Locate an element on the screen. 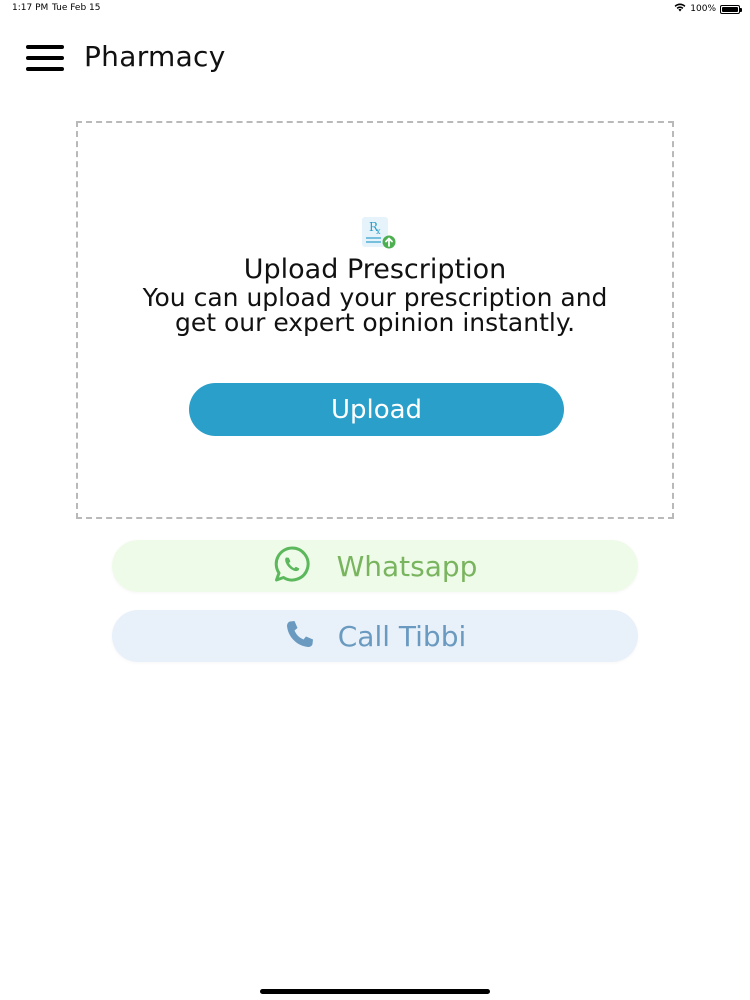 This screenshot has width=750, height=1000. upload-button: Upload is located at coordinates (376, 409).